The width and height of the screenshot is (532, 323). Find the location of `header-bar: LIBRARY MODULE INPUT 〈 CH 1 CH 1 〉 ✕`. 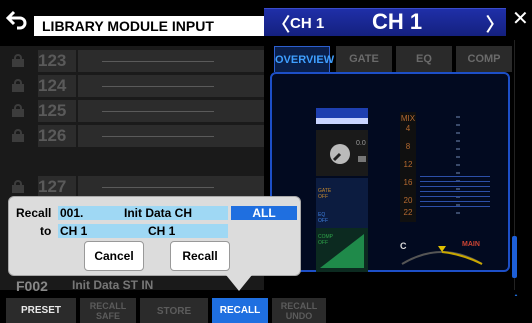

header-bar: LIBRARY MODULE INPUT 〈 CH 1 CH 1 〉 ✕ is located at coordinates (266, 18).